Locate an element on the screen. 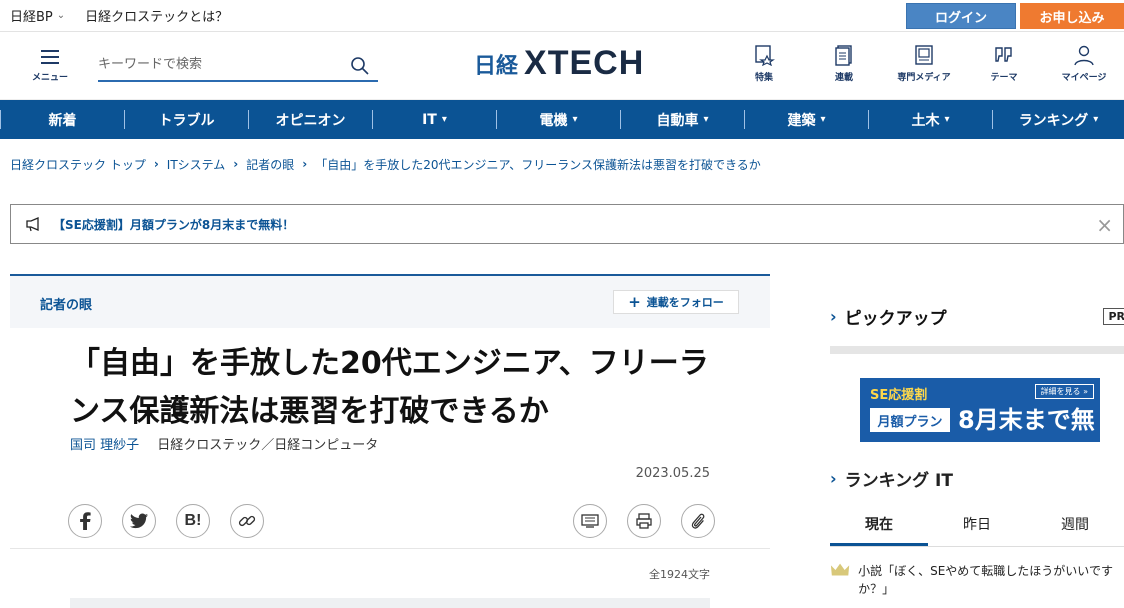 The image size is (1124, 608). series-label: 記者の眼 is located at coordinates (66, 303).